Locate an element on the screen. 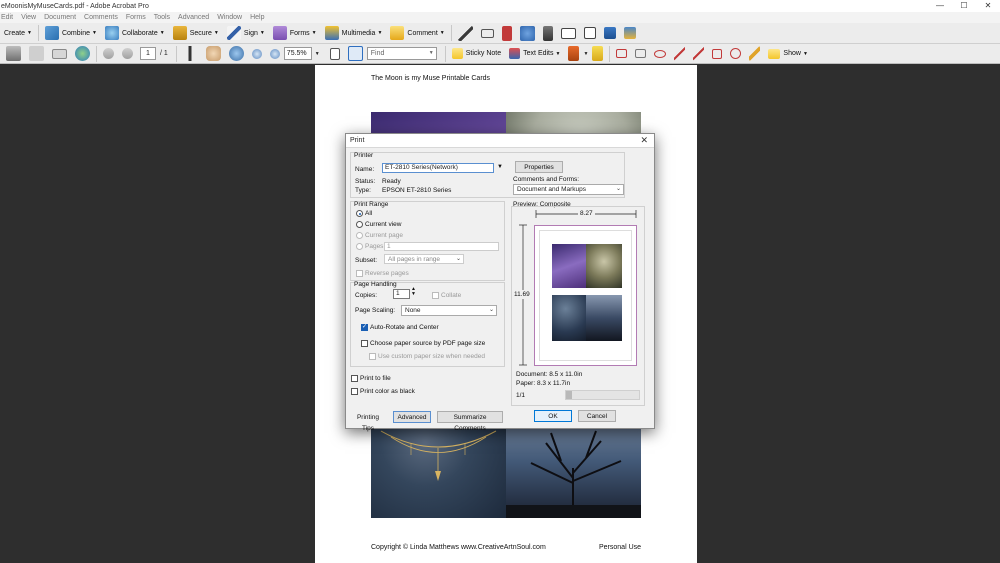 The width and height of the screenshot is (1000, 563). hand-tool-icon is located at coordinates (213, 53).